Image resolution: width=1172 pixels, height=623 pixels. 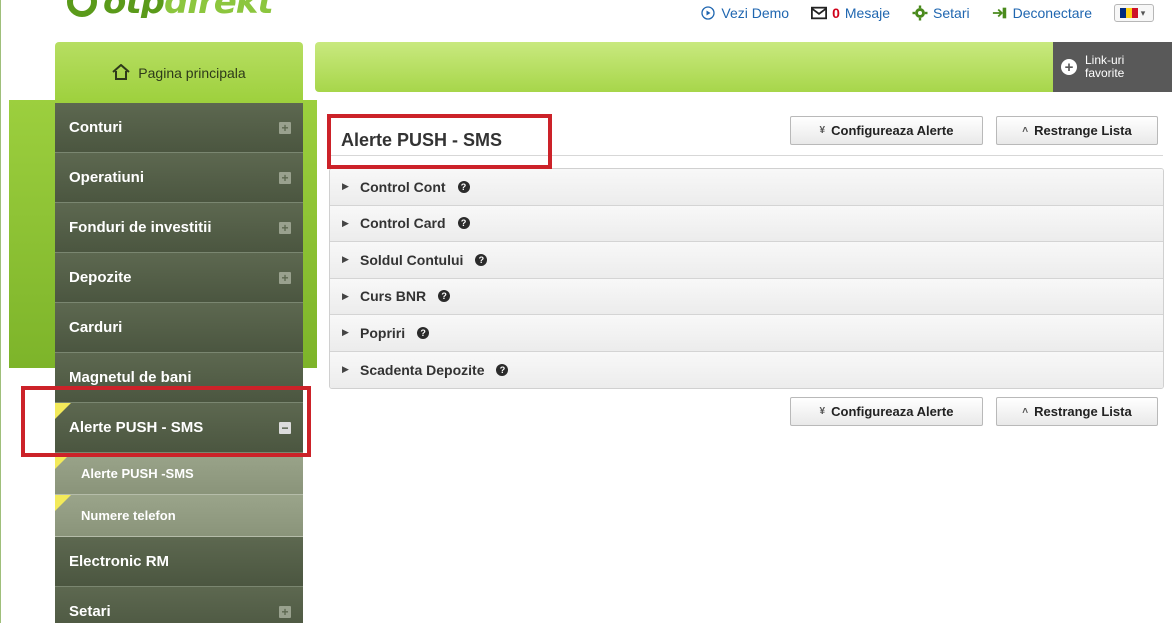 What do you see at coordinates (836, 13) in the screenshot?
I see `messages-count: 0` at bounding box center [836, 13].